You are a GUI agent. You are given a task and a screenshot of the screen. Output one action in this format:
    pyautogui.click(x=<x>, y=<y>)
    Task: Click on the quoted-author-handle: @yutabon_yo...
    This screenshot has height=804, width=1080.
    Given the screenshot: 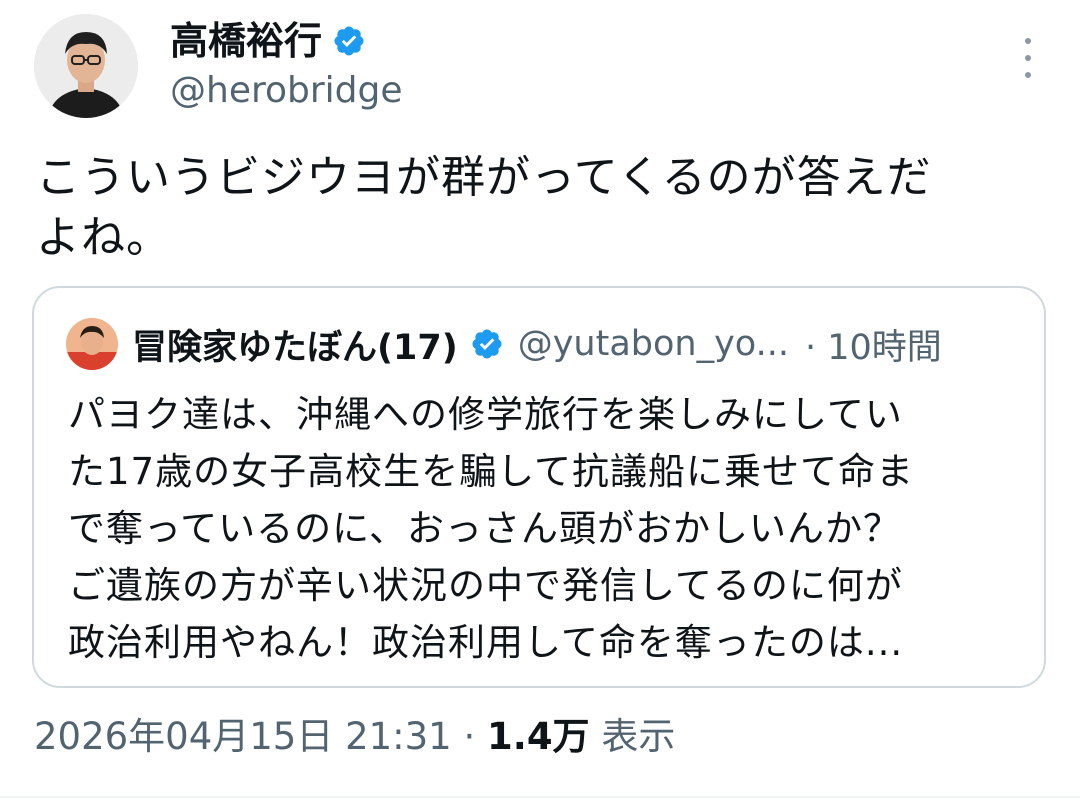 What is the action you would take?
    pyautogui.click(x=653, y=344)
    